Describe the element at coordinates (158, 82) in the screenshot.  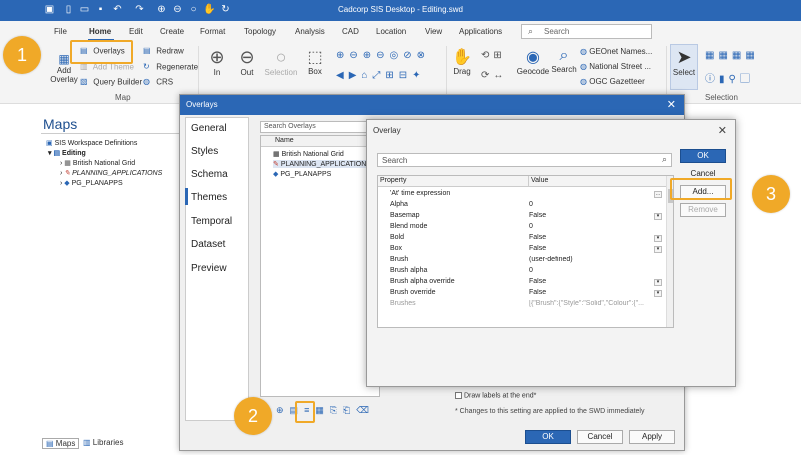
I see `crs-button: ◍ CRS` at that location.